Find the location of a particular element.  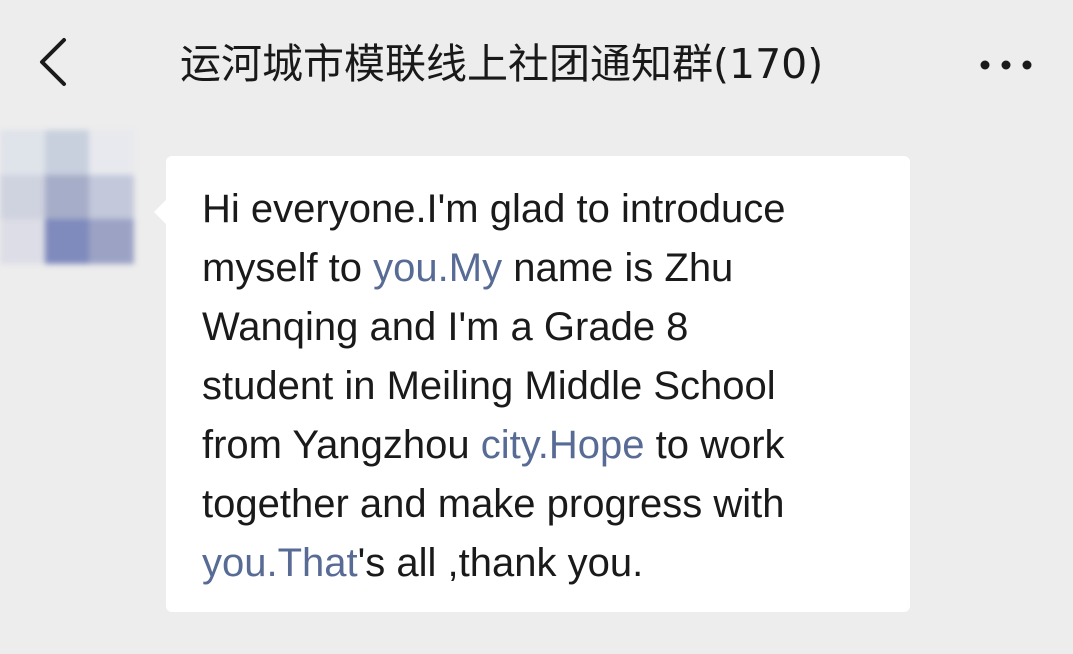

message-line: Hi everyone.I'm glad to introduce is located at coordinates (546, 209).